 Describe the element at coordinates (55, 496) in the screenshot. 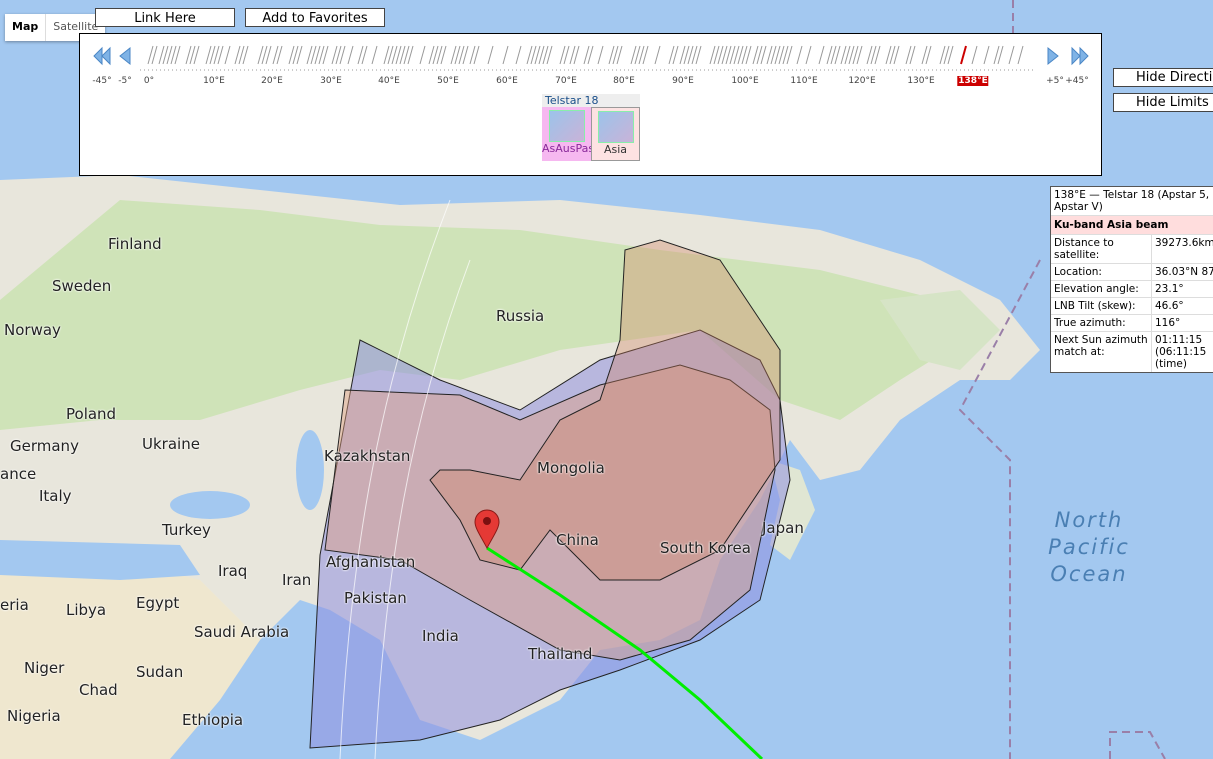

I see `label-italy: Italy` at that location.